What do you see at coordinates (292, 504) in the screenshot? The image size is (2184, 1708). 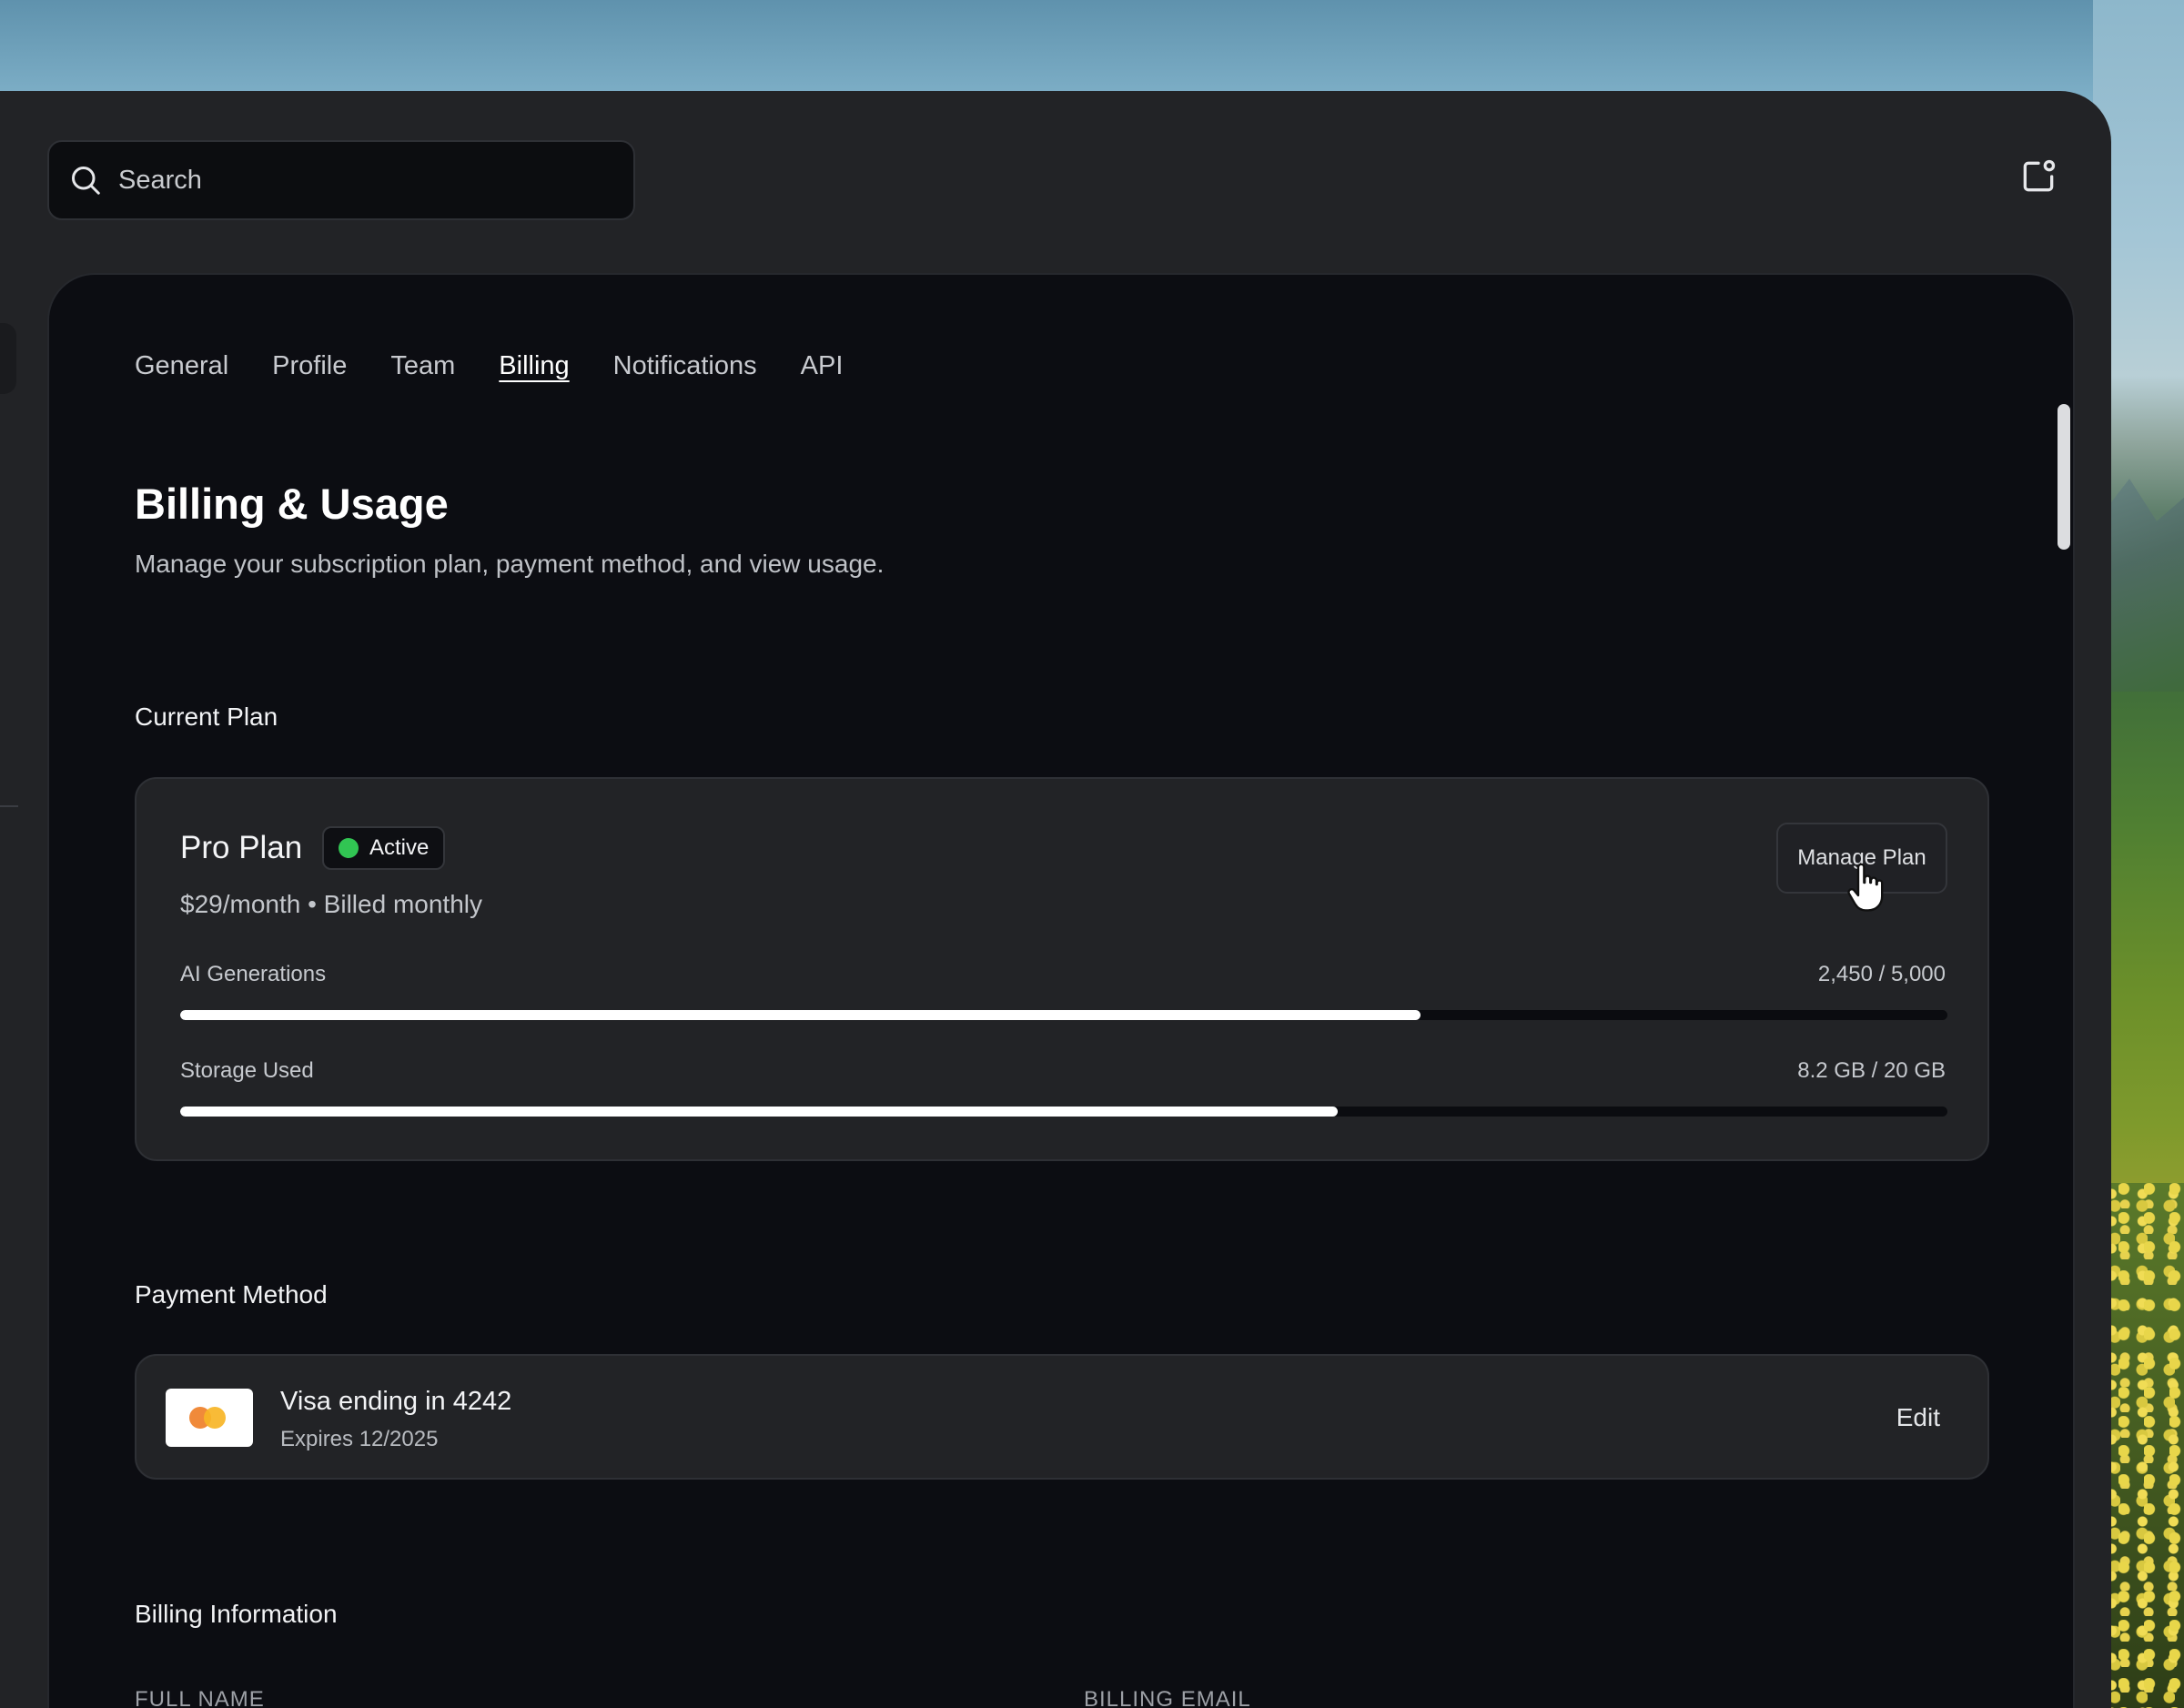 I see `page-title: Billing & Usage` at bounding box center [292, 504].